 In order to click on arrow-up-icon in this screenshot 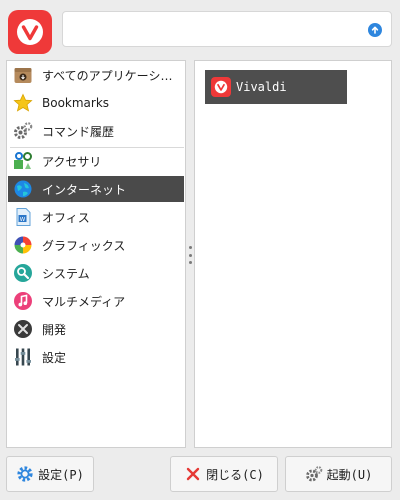, I will do `click(375, 30)`.